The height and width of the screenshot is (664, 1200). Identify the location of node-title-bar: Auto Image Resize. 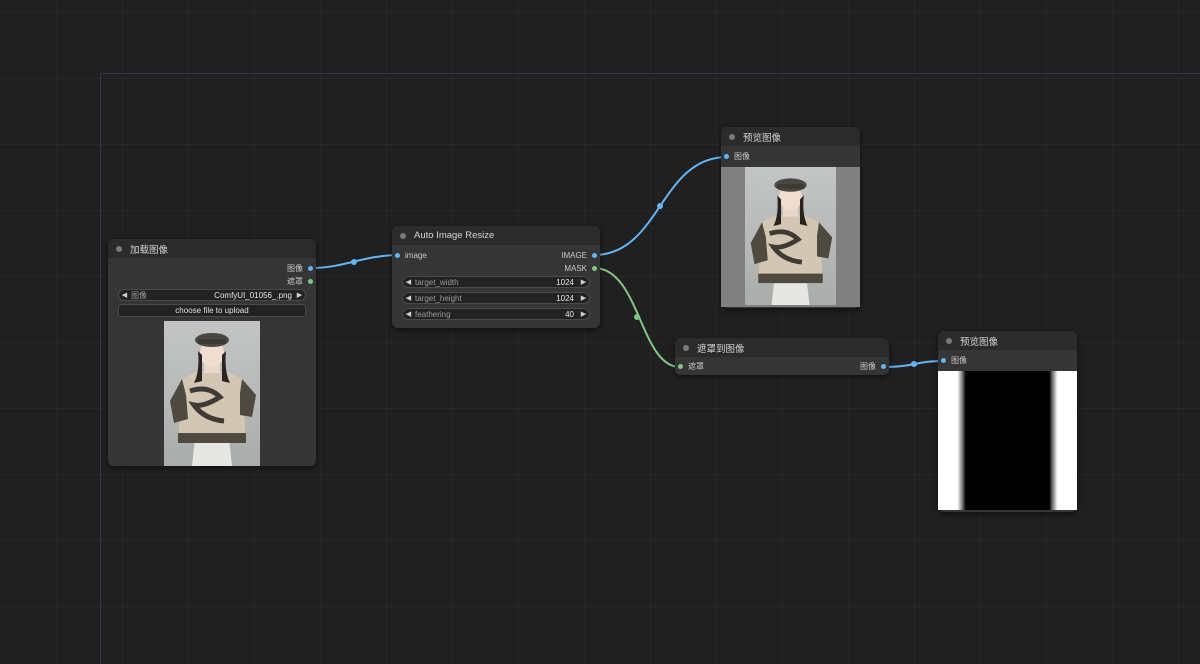
(496, 235).